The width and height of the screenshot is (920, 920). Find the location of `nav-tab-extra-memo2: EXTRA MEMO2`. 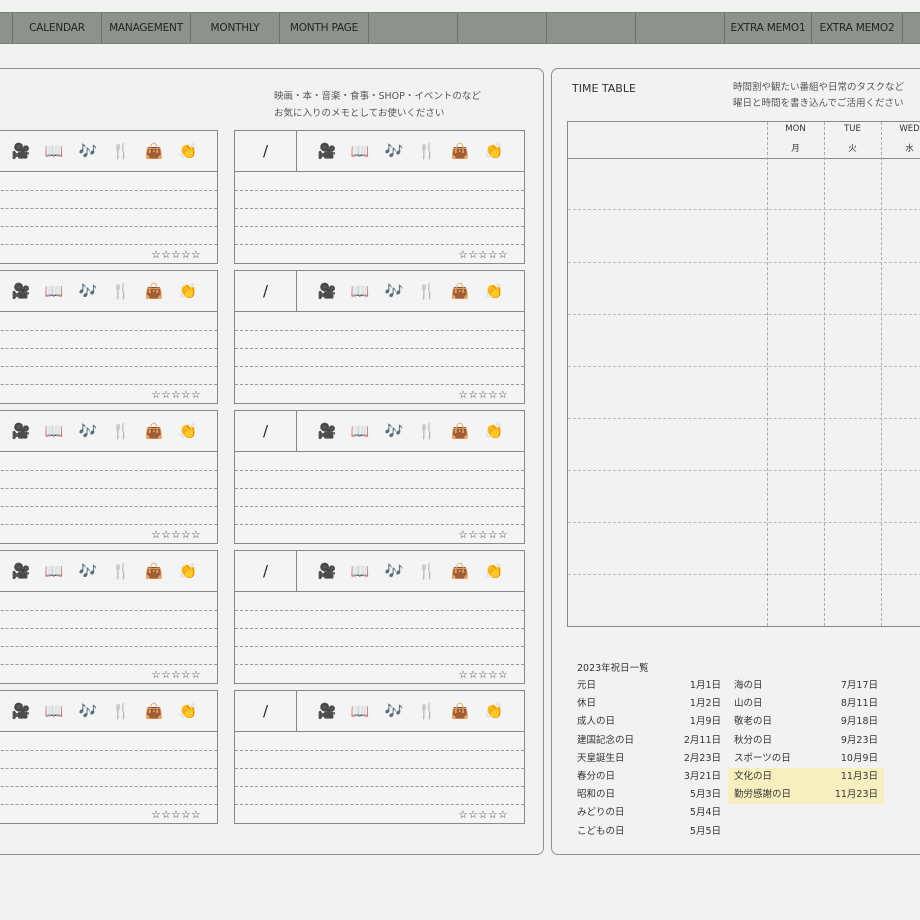

nav-tab-extra-memo2: EXTRA MEMO2 is located at coordinates (856, 28).